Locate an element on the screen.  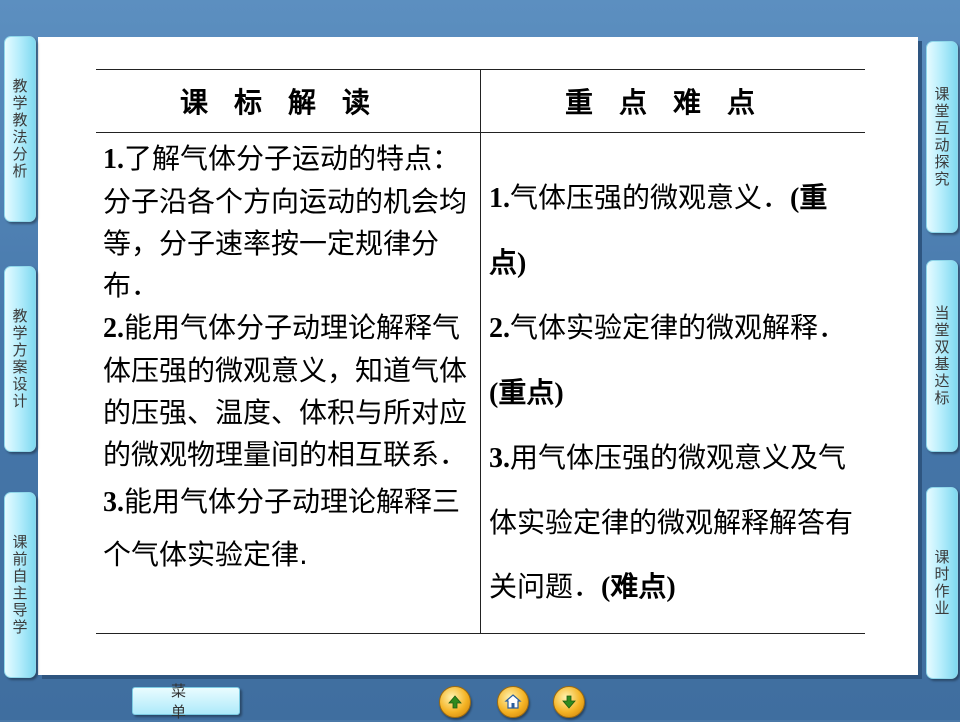
home-icon is located at coordinates (513, 701).